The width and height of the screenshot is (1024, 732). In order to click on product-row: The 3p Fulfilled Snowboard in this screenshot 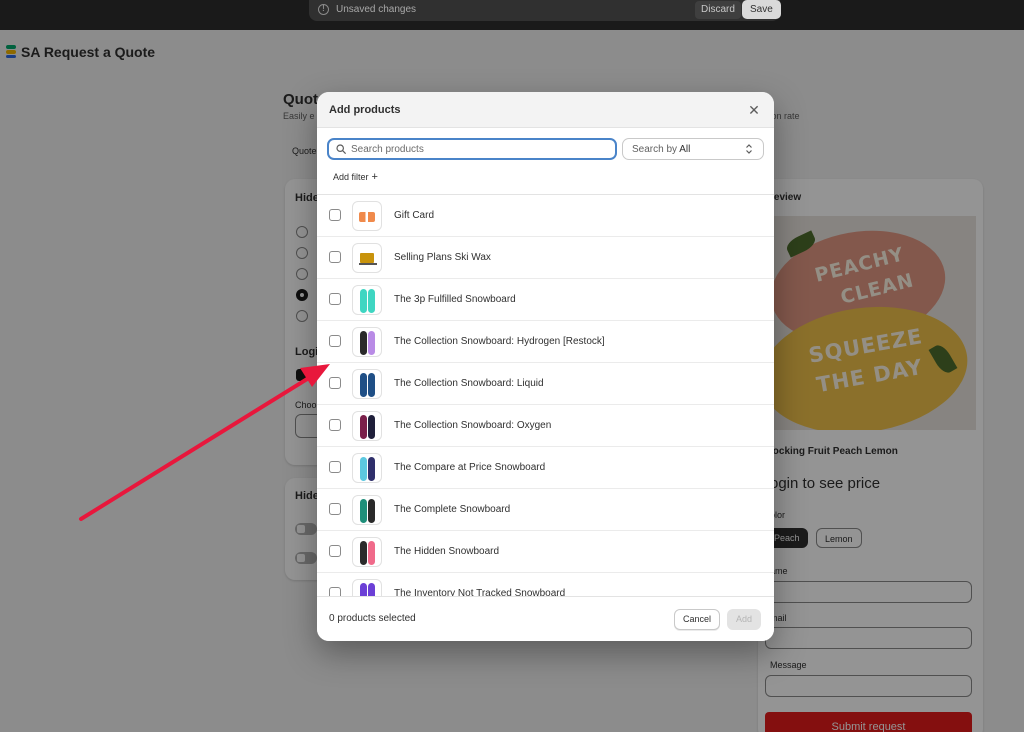, I will do `click(545, 300)`.